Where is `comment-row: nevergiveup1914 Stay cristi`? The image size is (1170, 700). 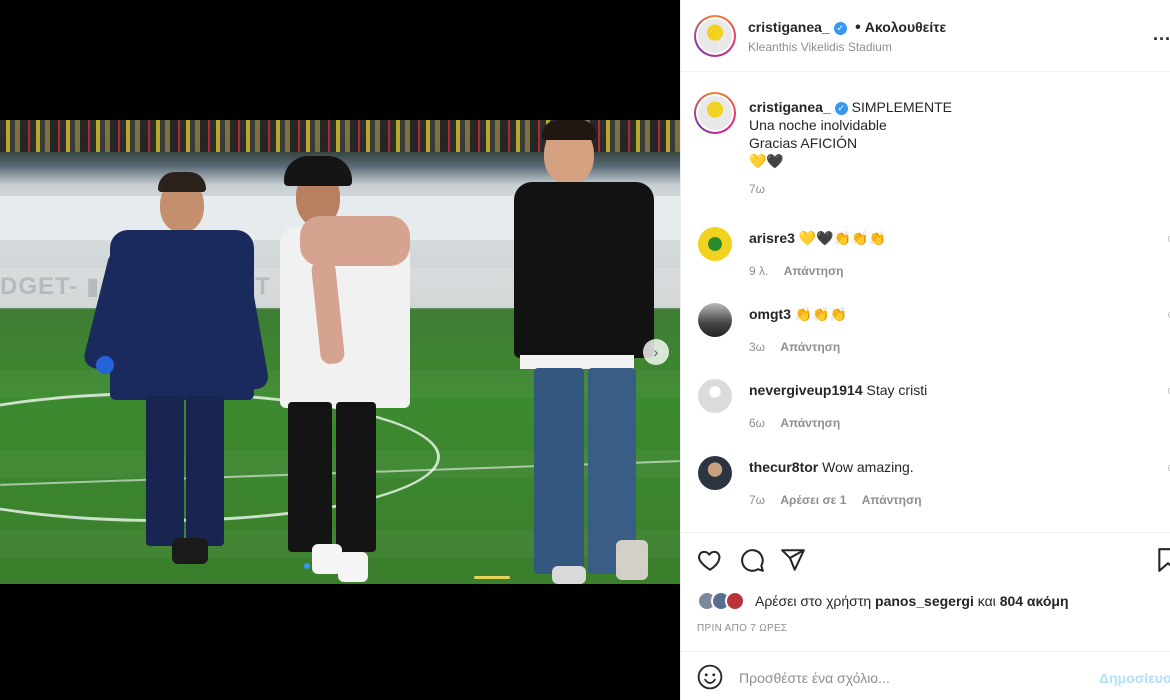 comment-row: nevergiveup1914 Stay cristi is located at coordinates (838, 390).